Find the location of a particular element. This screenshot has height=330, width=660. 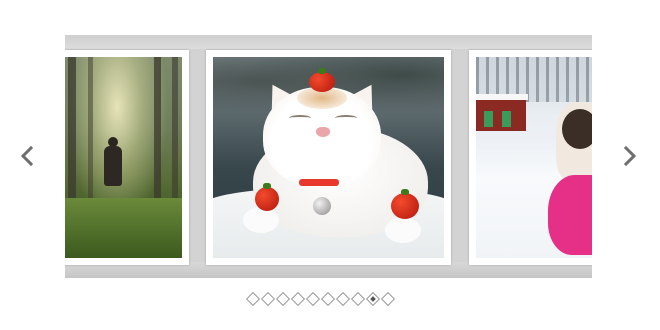

slide-next is located at coordinates (530, 157).